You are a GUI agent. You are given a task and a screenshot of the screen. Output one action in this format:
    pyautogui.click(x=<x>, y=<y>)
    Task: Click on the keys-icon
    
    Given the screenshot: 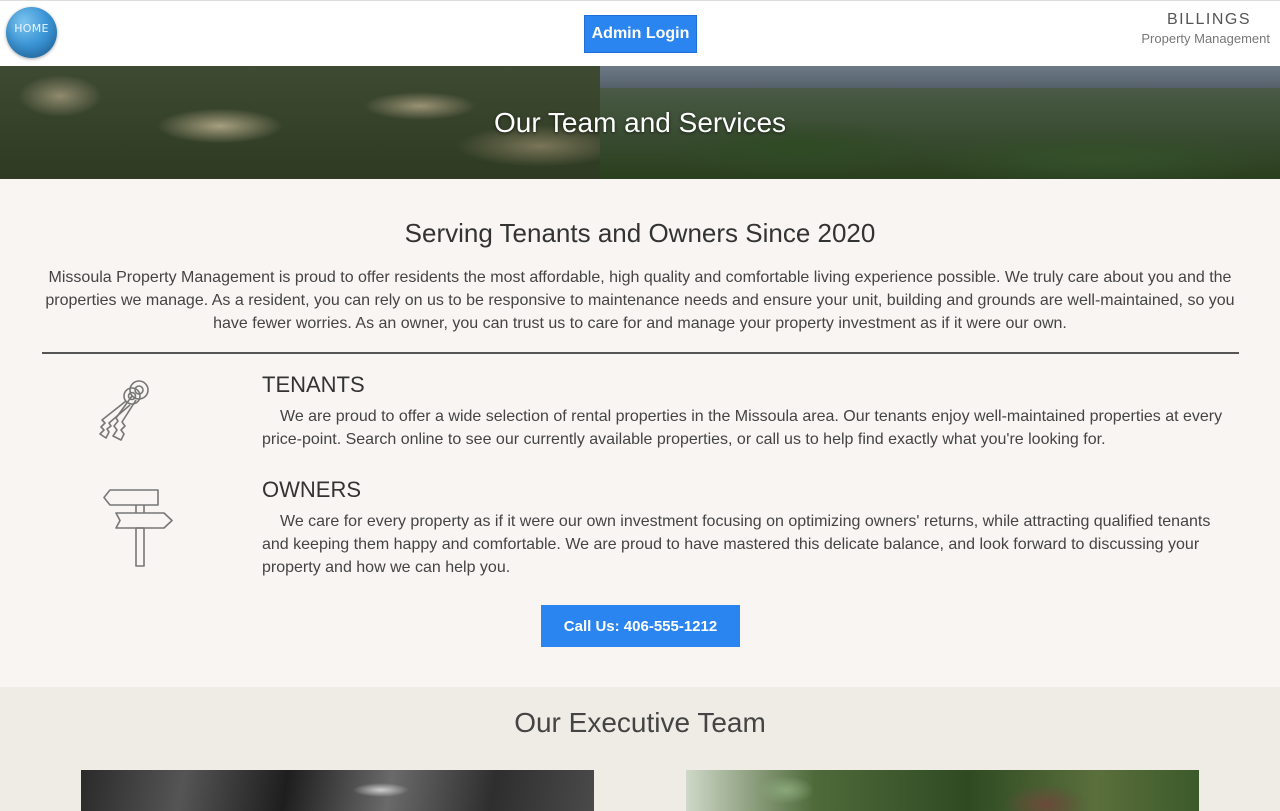 What is the action you would take?
    pyautogui.click(x=126, y=411)
    